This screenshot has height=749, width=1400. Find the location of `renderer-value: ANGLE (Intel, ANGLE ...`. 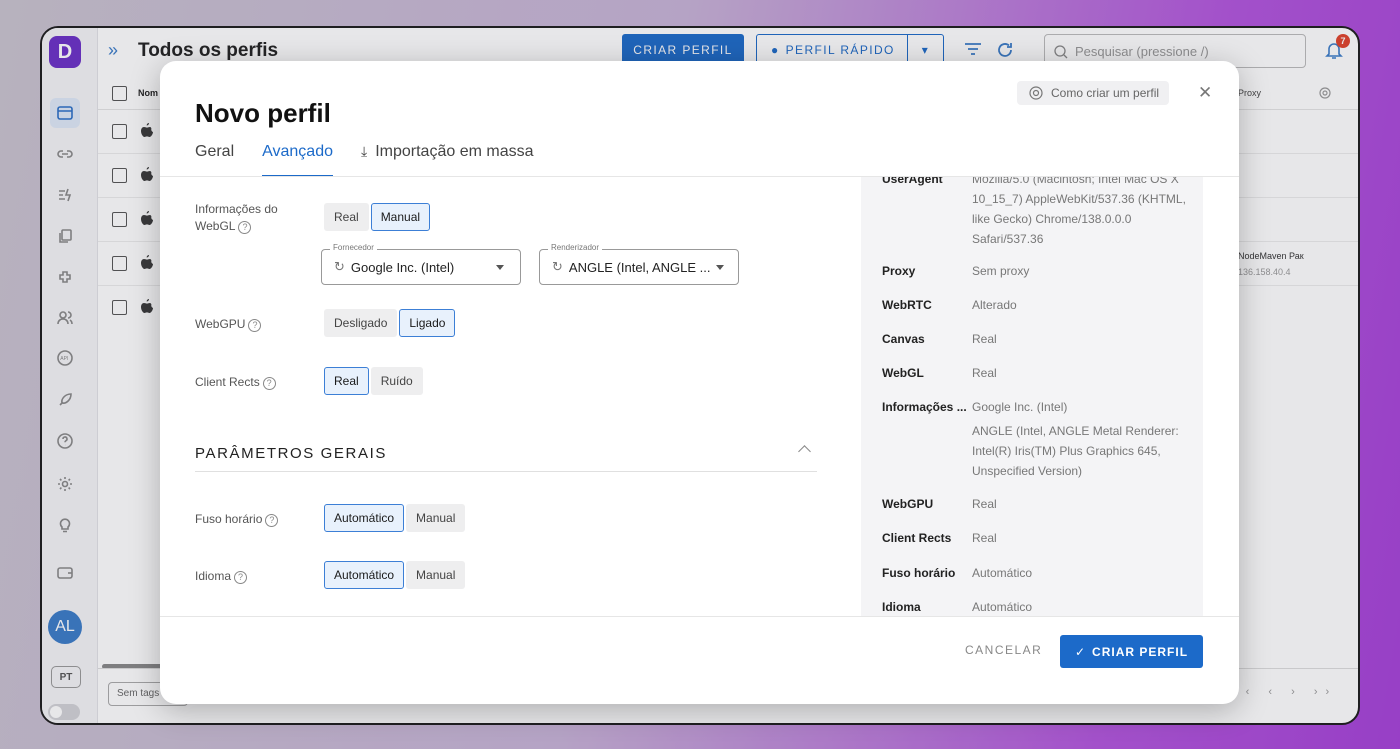

renderer-value: ANGLE (Intel, ANGLE ... is located at coordinates (639, 267).